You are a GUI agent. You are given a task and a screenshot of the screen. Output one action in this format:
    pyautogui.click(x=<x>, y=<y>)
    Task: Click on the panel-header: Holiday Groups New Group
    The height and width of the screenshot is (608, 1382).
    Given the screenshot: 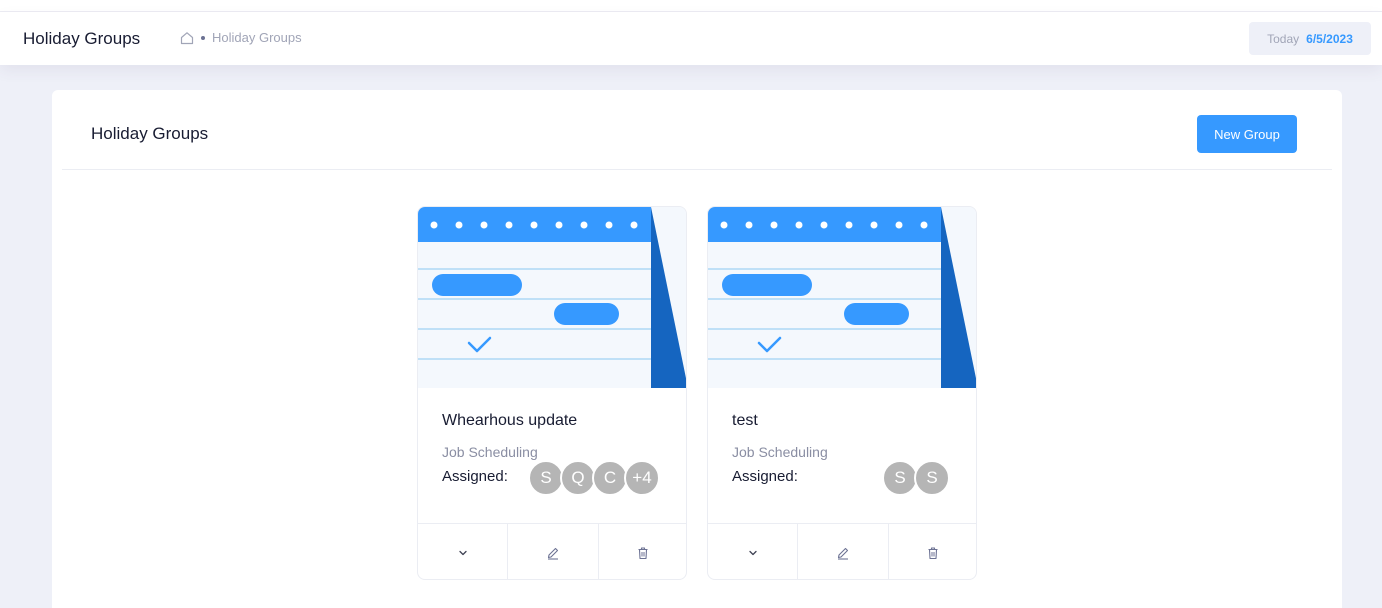 What is the action you would take?
    pyautogui.click(x=697, y=130)
    